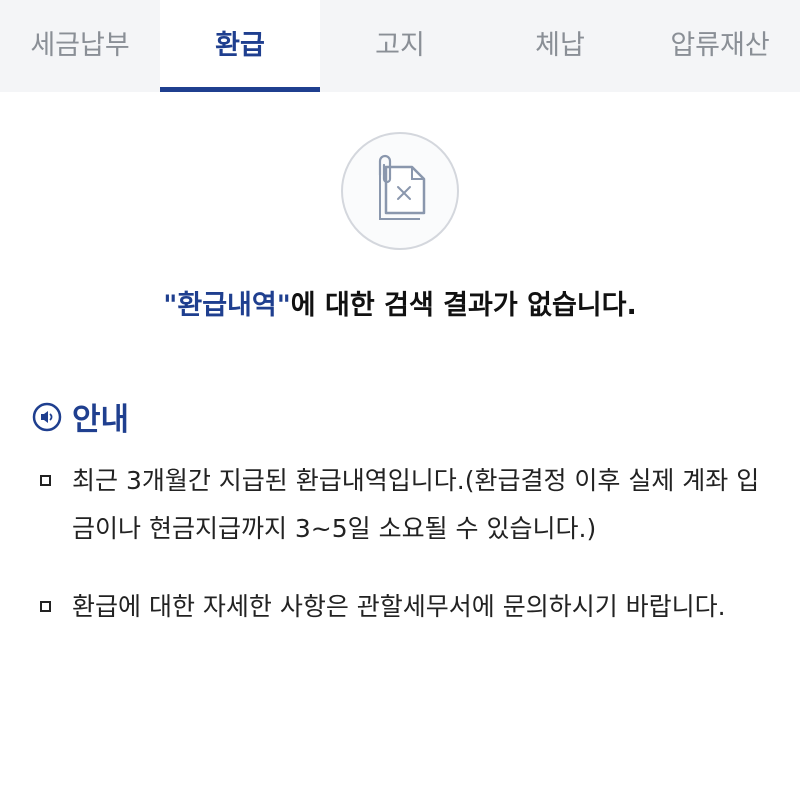  Describe the element at coordinates (463, 305) in the screenshot. I see `empty-result-text: 에 대한 검색 결과가 없습니다.` at that location.